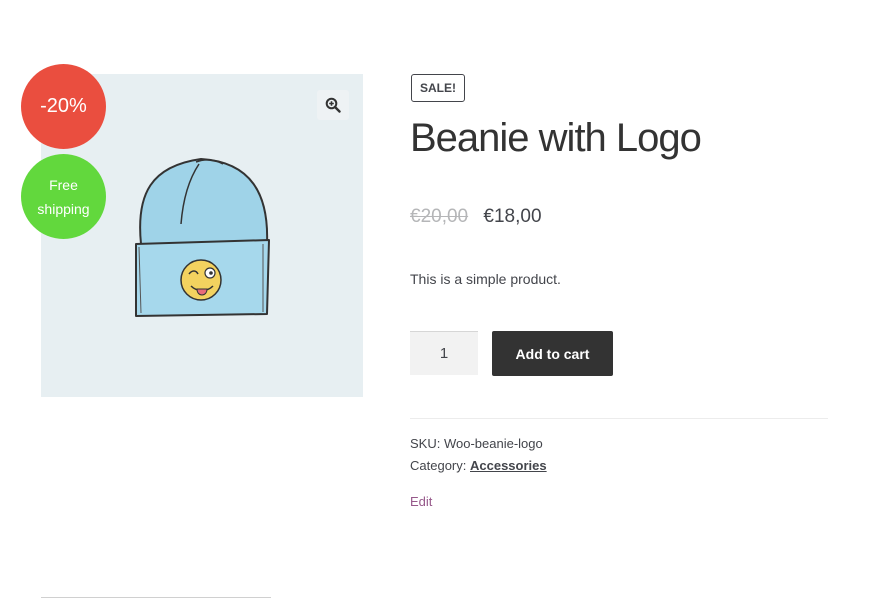 This screenshot has width=870, height=600. What do you see at coordinates (476, 217) in the screenshot?
I see `price: €20,00 €18,00` at bounding box center [476, 217].